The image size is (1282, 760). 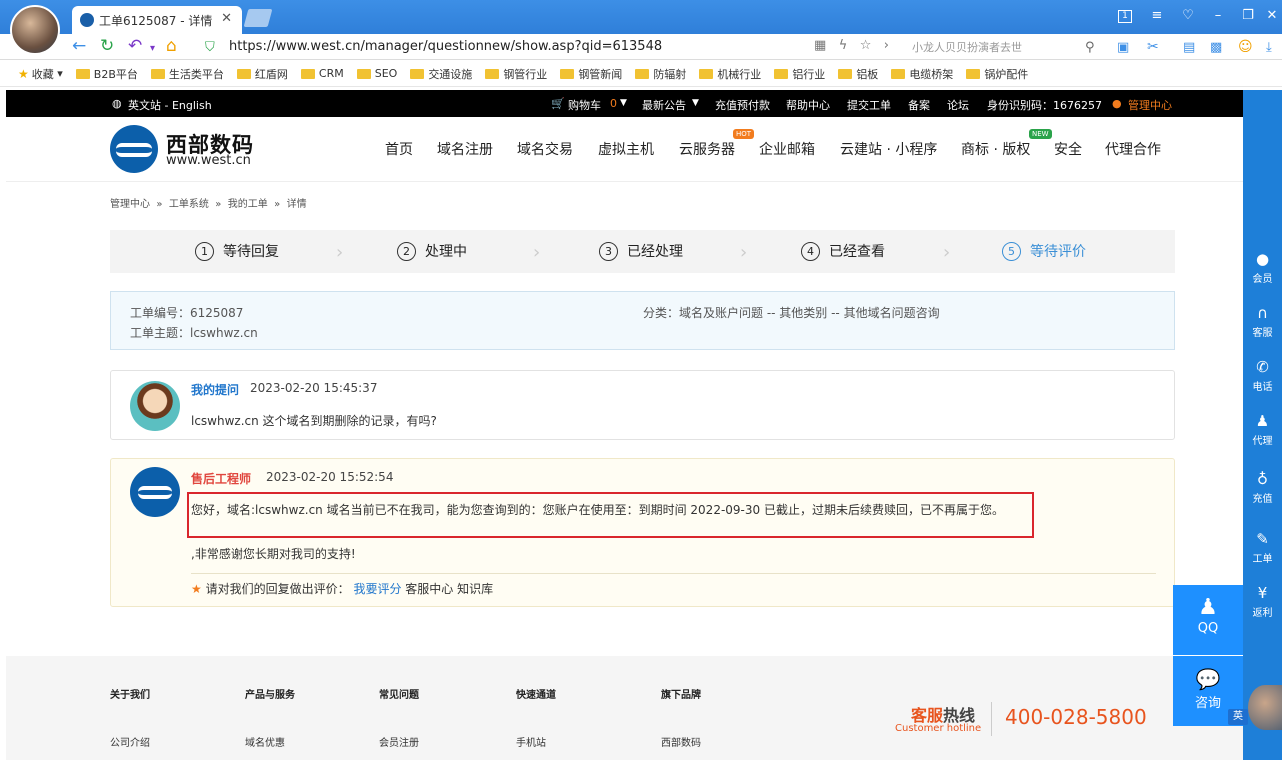 What do you see at coordinates (189, 204) in the screenshot?
I see `breadcrumb-item: 工单系统` at bounding box center [189, 204].